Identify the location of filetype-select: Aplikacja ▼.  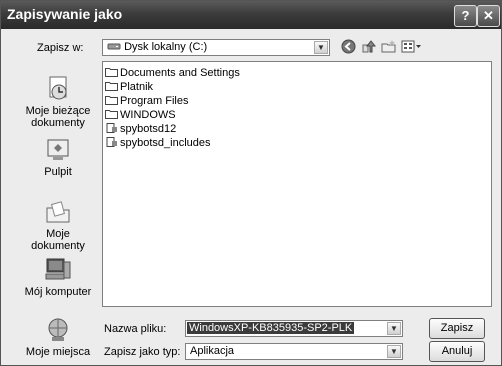
(294, 351).